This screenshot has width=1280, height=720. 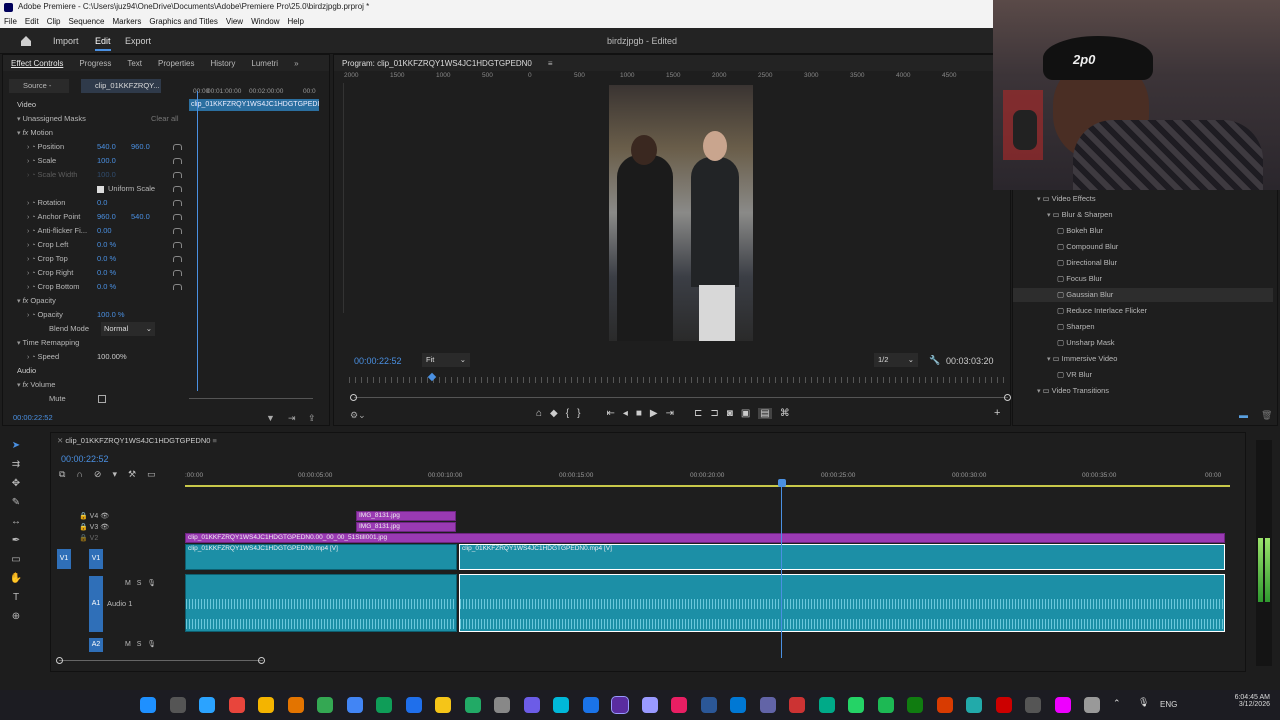 I want to click on taskbar-app-k-icon, so click(x=1062, y=705).